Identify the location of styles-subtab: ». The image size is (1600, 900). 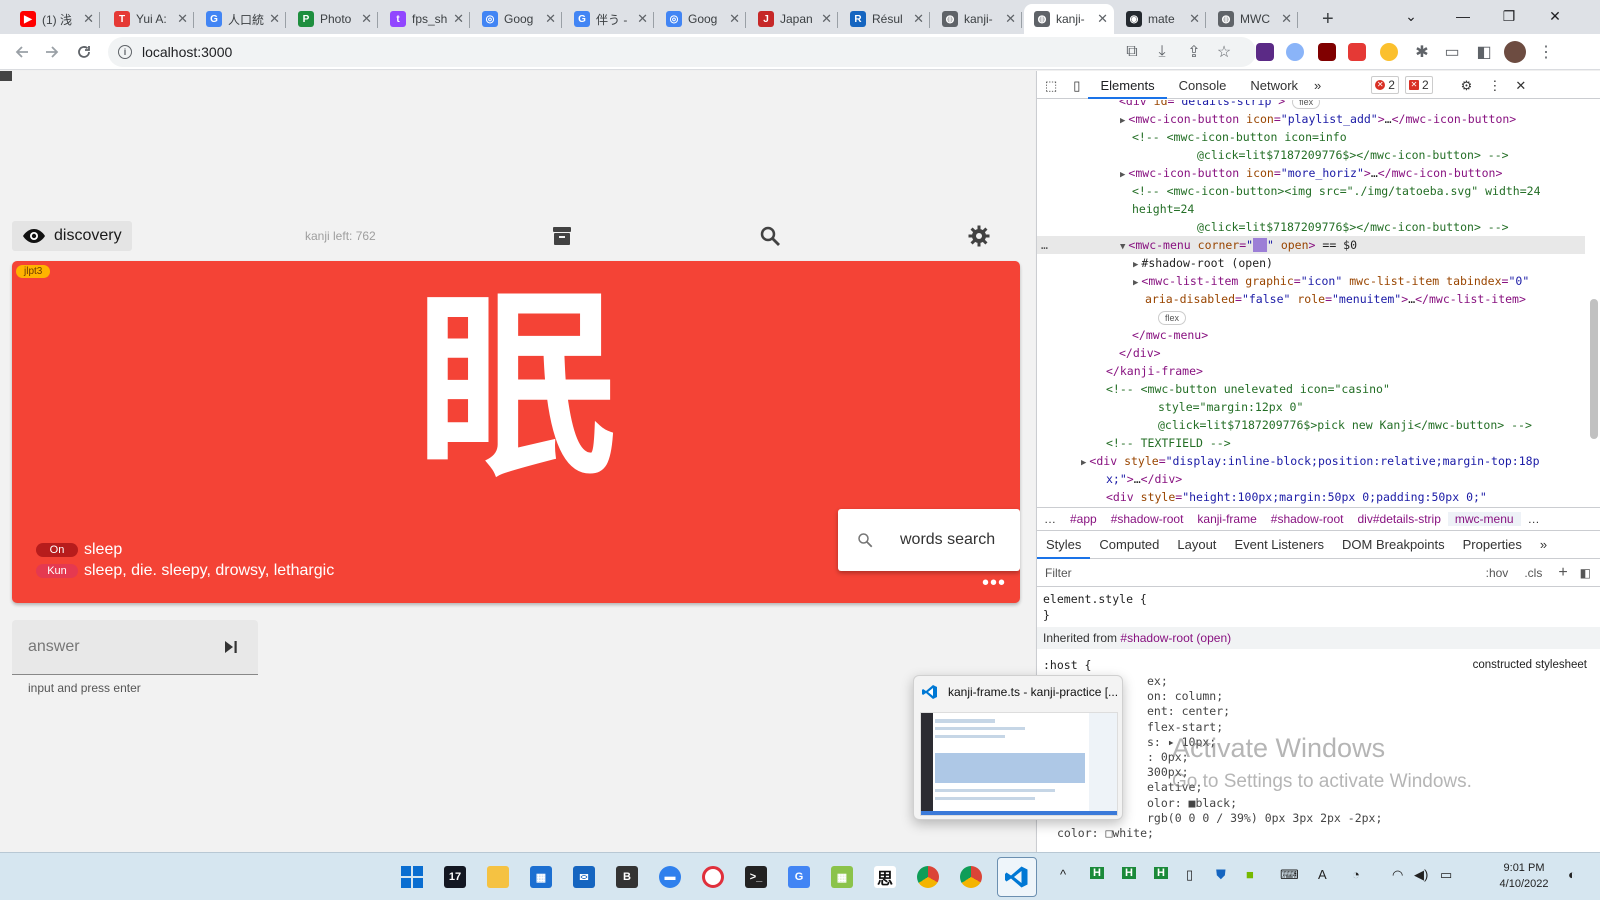
(1543, 545).